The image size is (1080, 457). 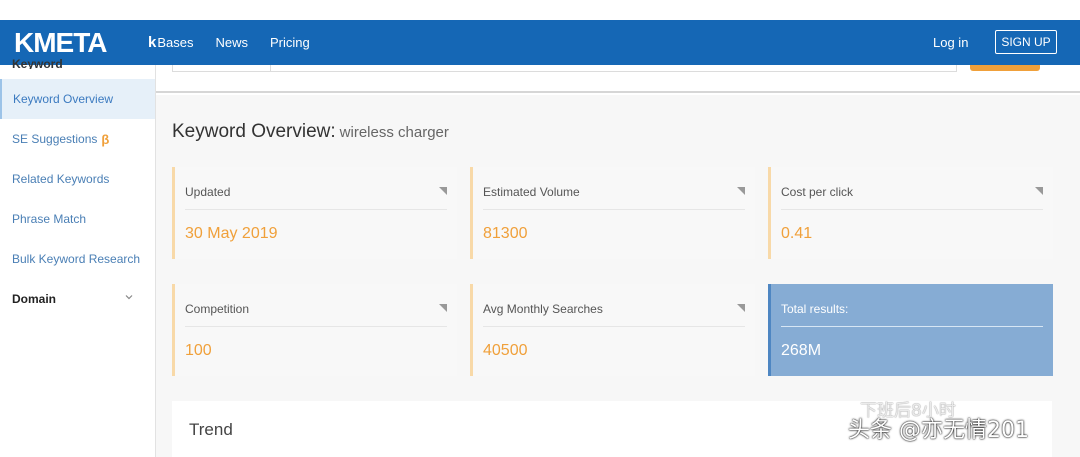 I want to click on sidebar-item-label: Phrase Match, so click(x=49, y=219).